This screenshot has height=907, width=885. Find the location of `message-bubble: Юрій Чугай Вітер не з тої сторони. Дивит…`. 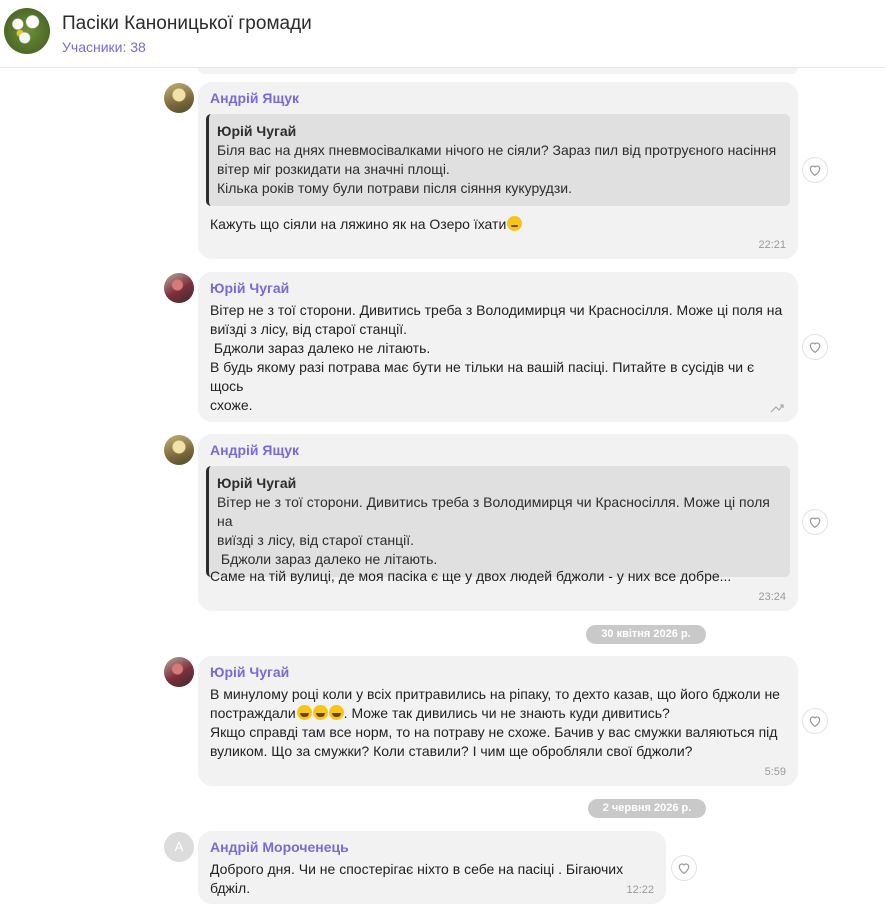

message-bubble: Юрій Чугай Вітер не з тої сторони. Дивит… is located at coordinates (498, 347).